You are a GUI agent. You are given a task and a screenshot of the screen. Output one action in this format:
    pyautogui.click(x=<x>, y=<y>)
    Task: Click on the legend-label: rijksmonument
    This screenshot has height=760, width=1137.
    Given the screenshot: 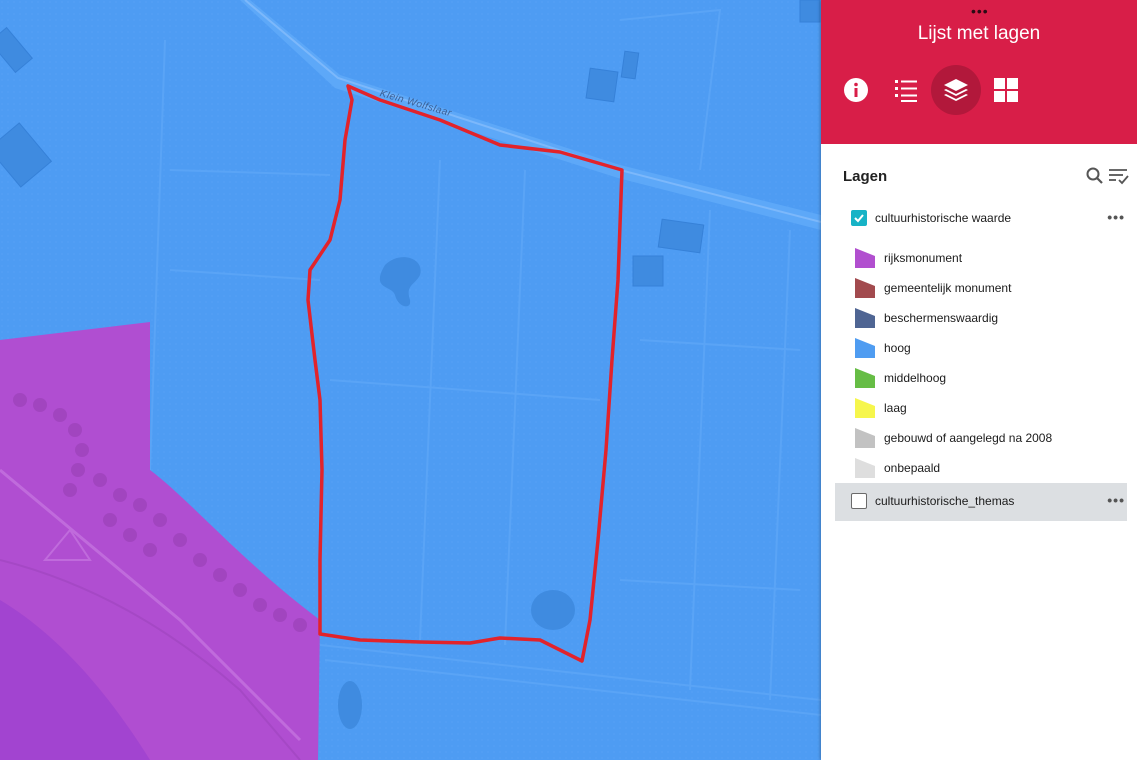 What is the action you would take?
    pyautogui.click(x=923, y=258)
    